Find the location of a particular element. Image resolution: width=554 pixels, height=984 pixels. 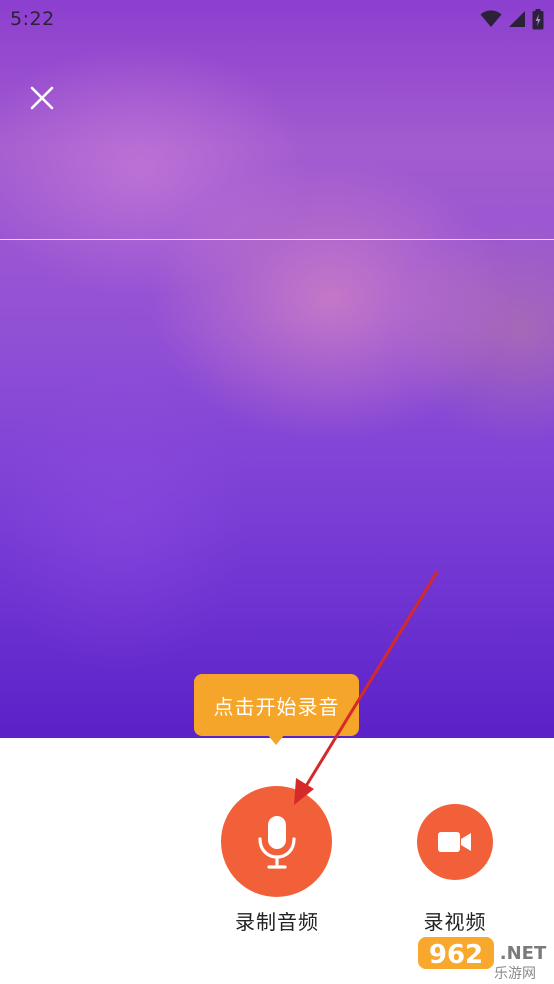

record-video-label: 录视频 is located at coordinates (455, 920).